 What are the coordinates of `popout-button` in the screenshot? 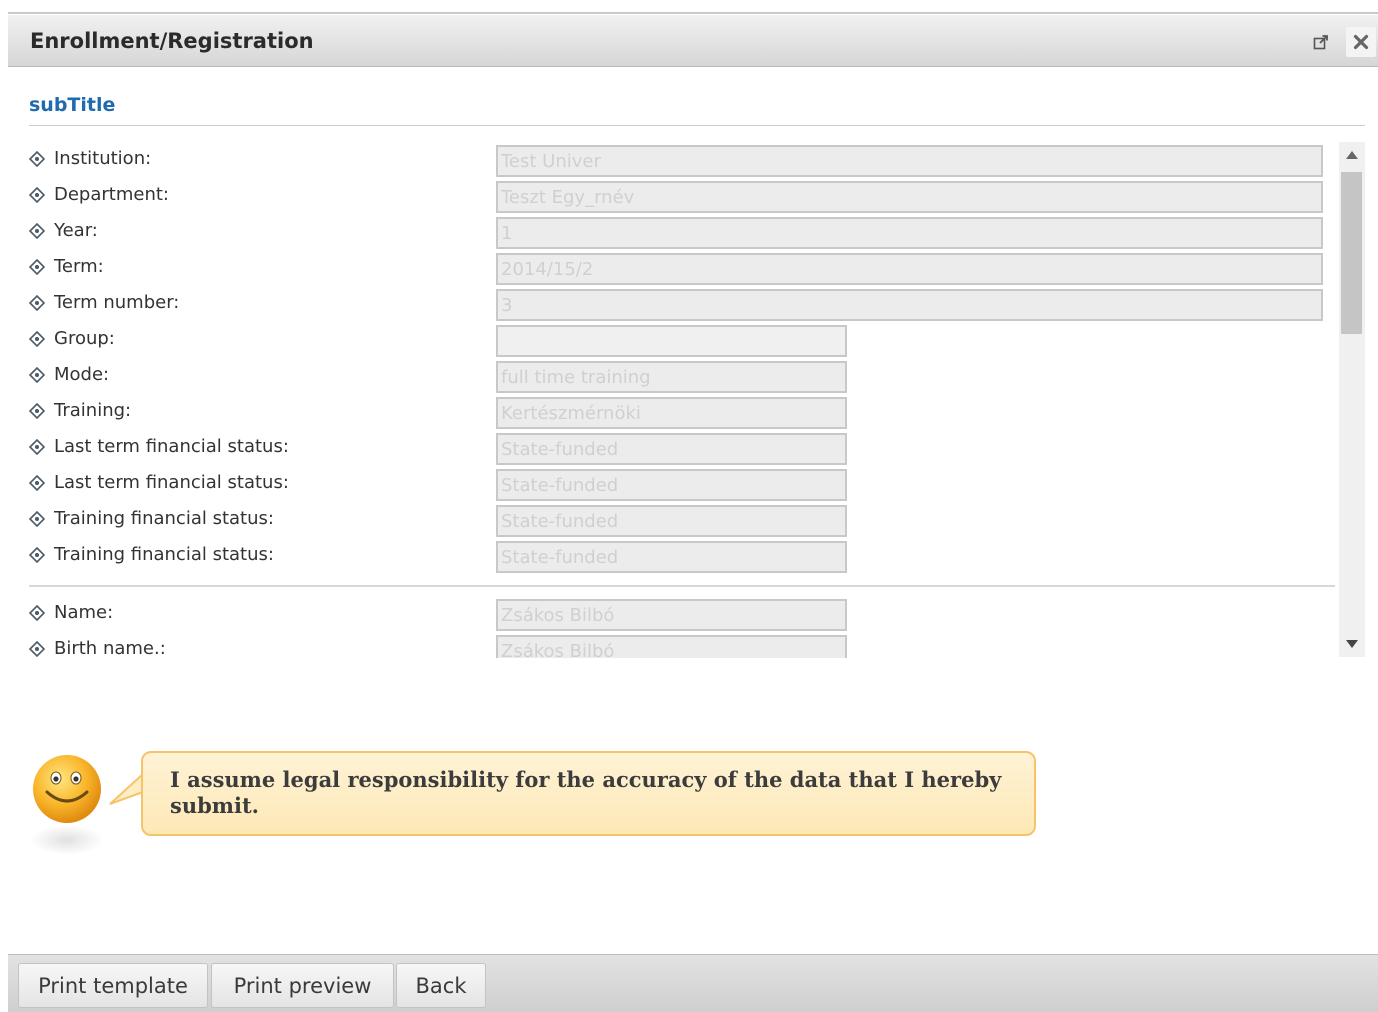 It's located at (1321, 42).